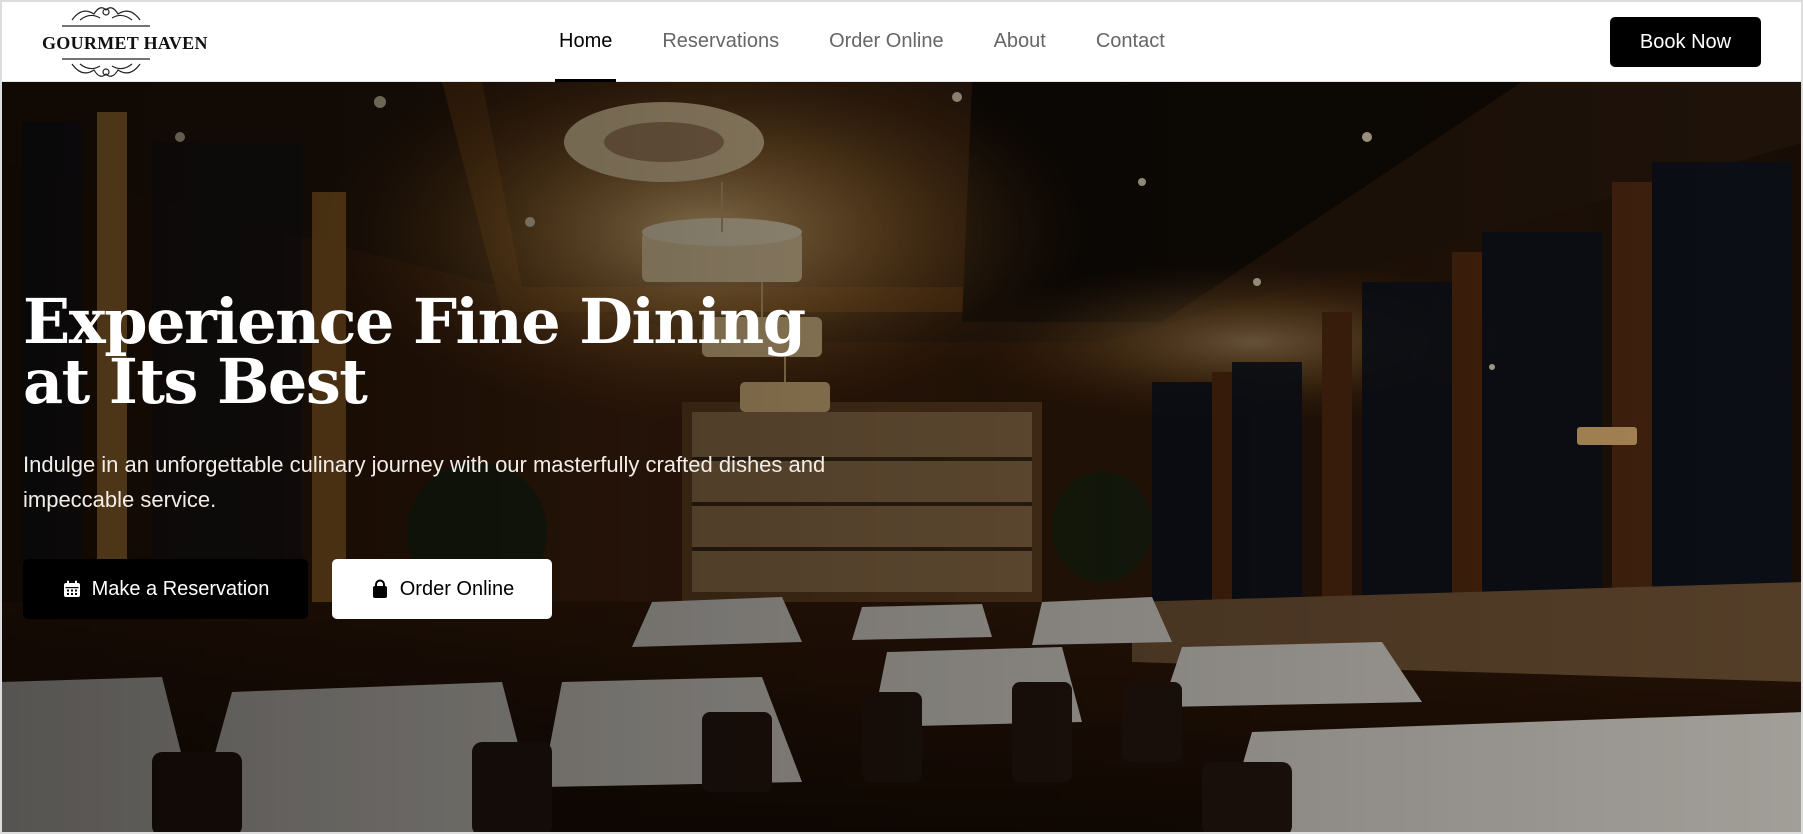  Describe the element at coordinates (1685, 42) in the screenshot. I see `book-now-button: Book Now` at that location.